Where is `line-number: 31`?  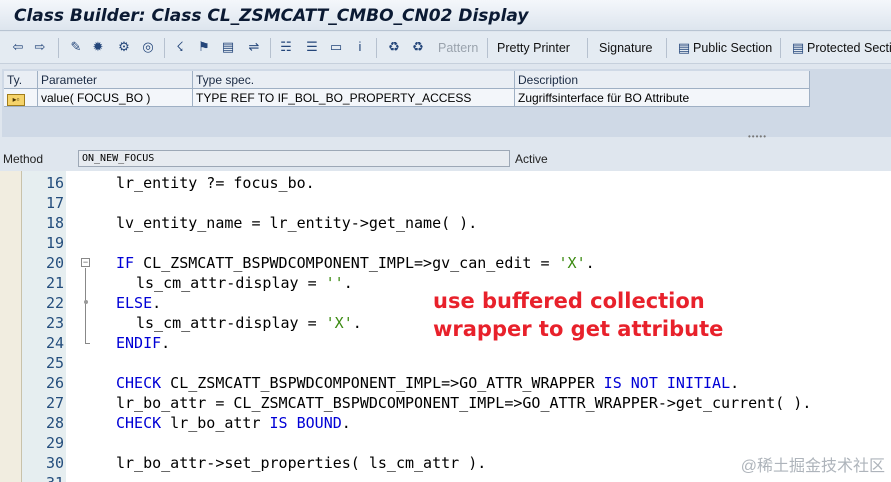
line-number: 31 is located at coordinates (43, 477).